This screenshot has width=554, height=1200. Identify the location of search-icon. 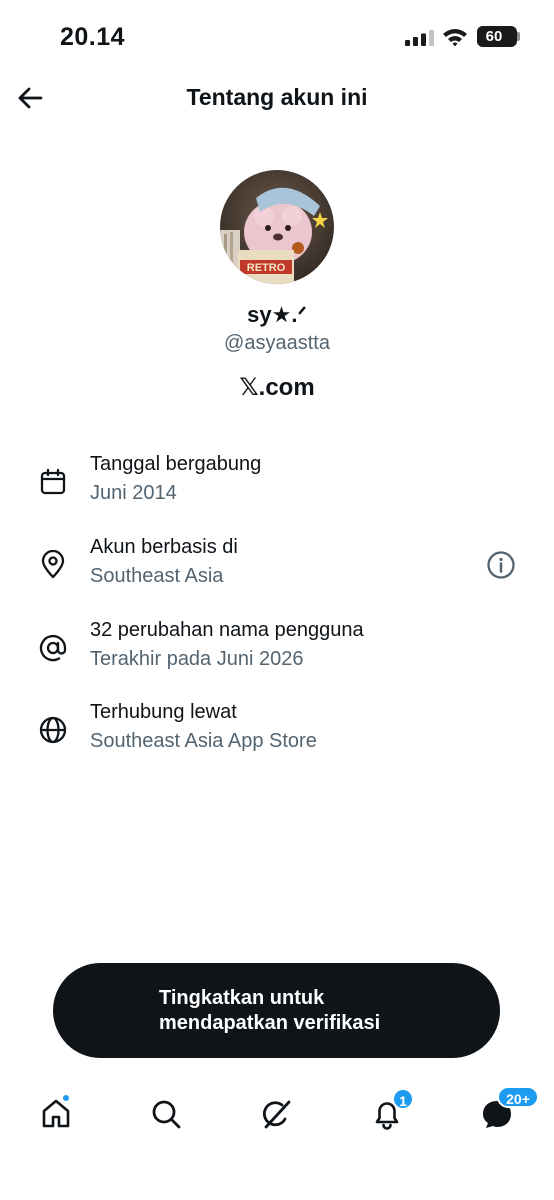
(166, 1114).